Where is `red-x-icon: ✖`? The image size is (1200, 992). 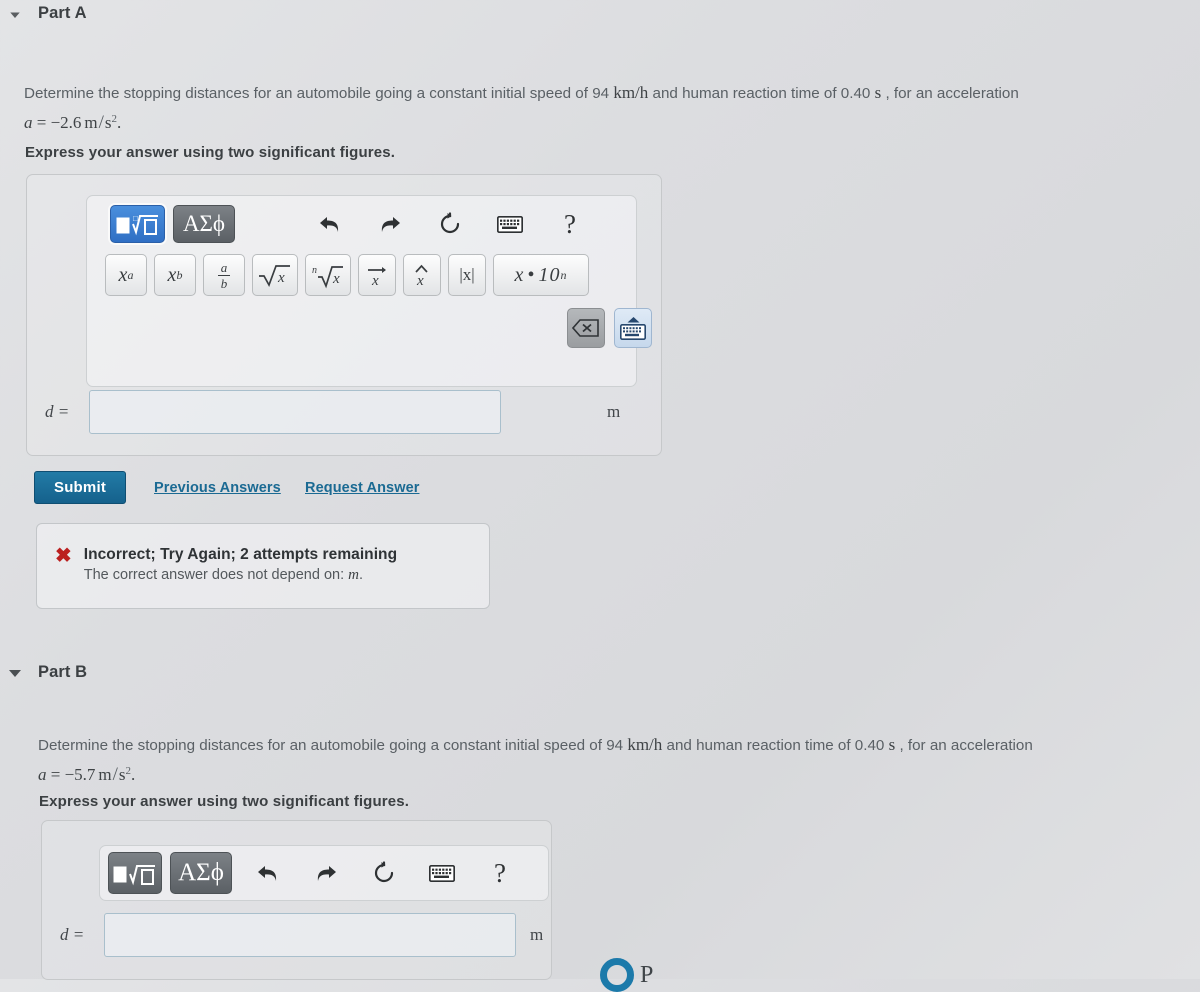 red-x-icon: ✖ is located at coordinates (63, 556).